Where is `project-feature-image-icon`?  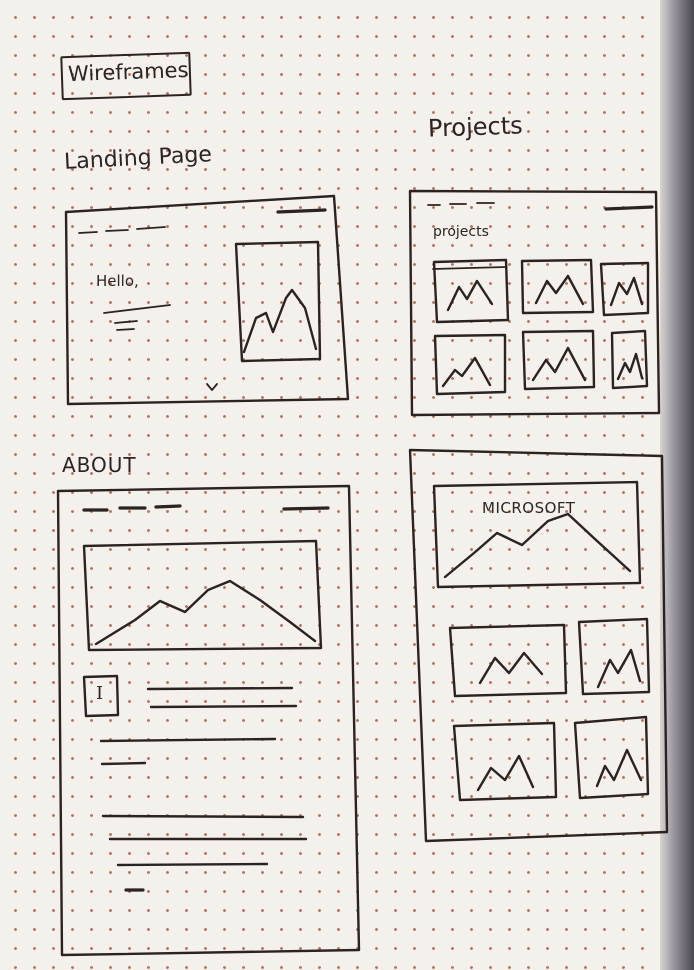
project-feature-image-icon is located at coordinates (537, 534).